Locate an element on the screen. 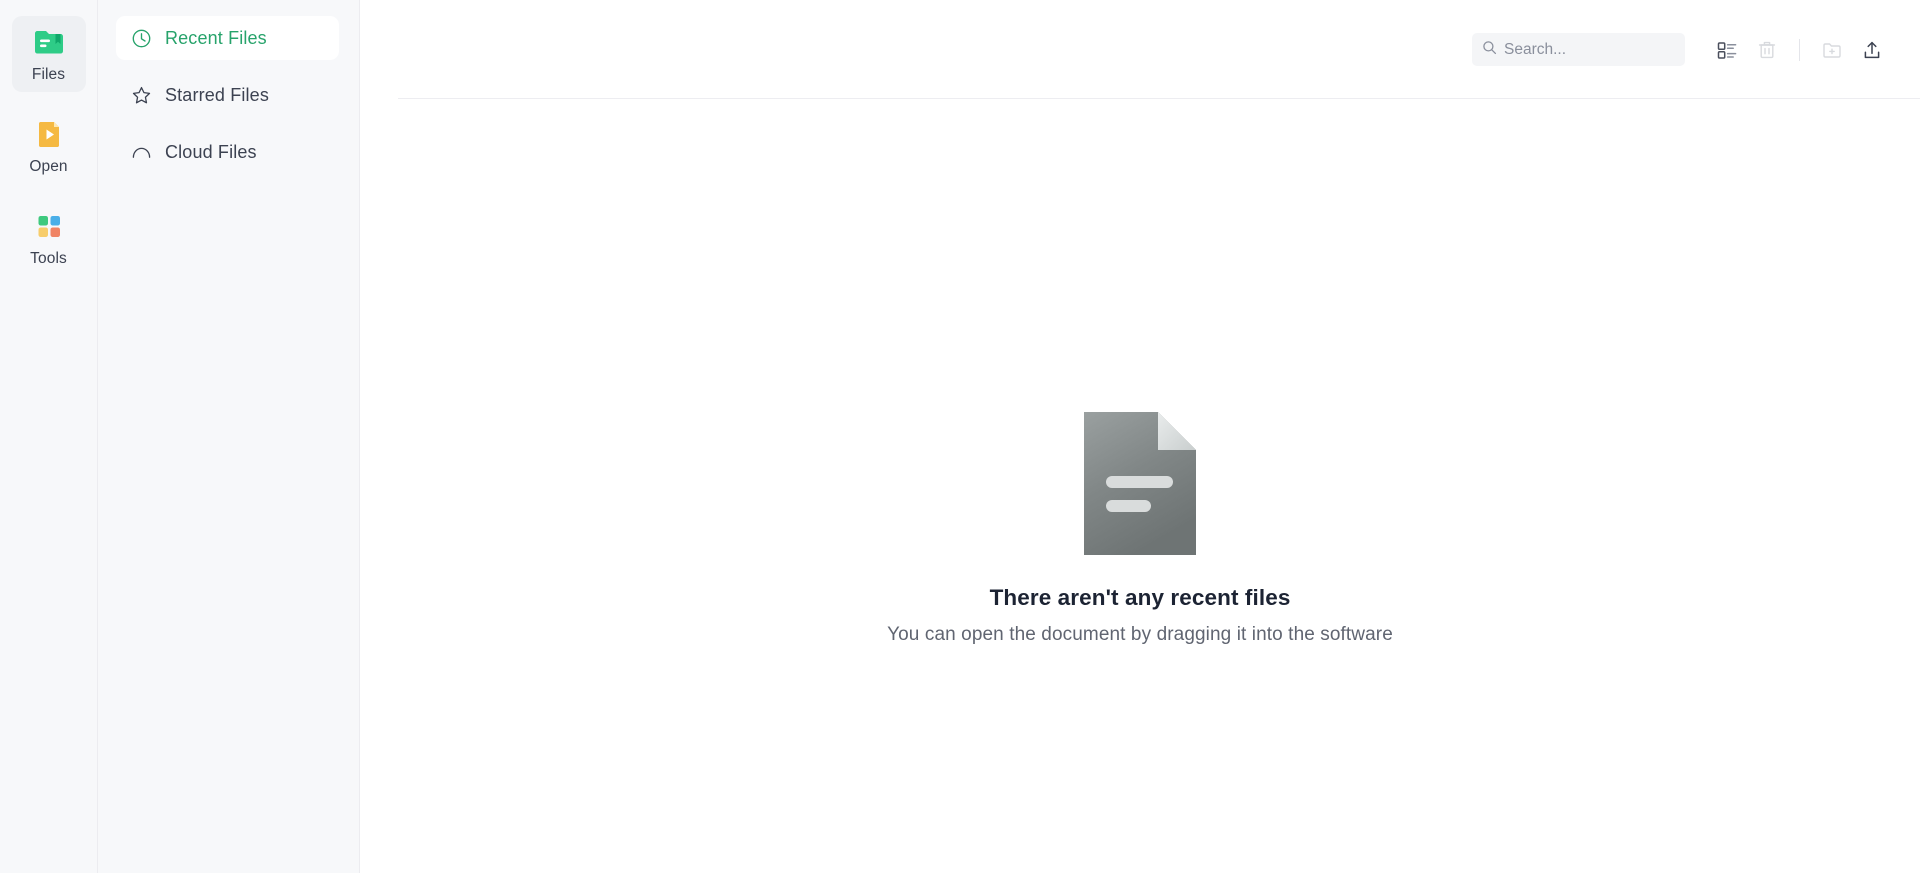 The image size is (1920, 873). list-view-icon is located at coordinates (1727, 50).